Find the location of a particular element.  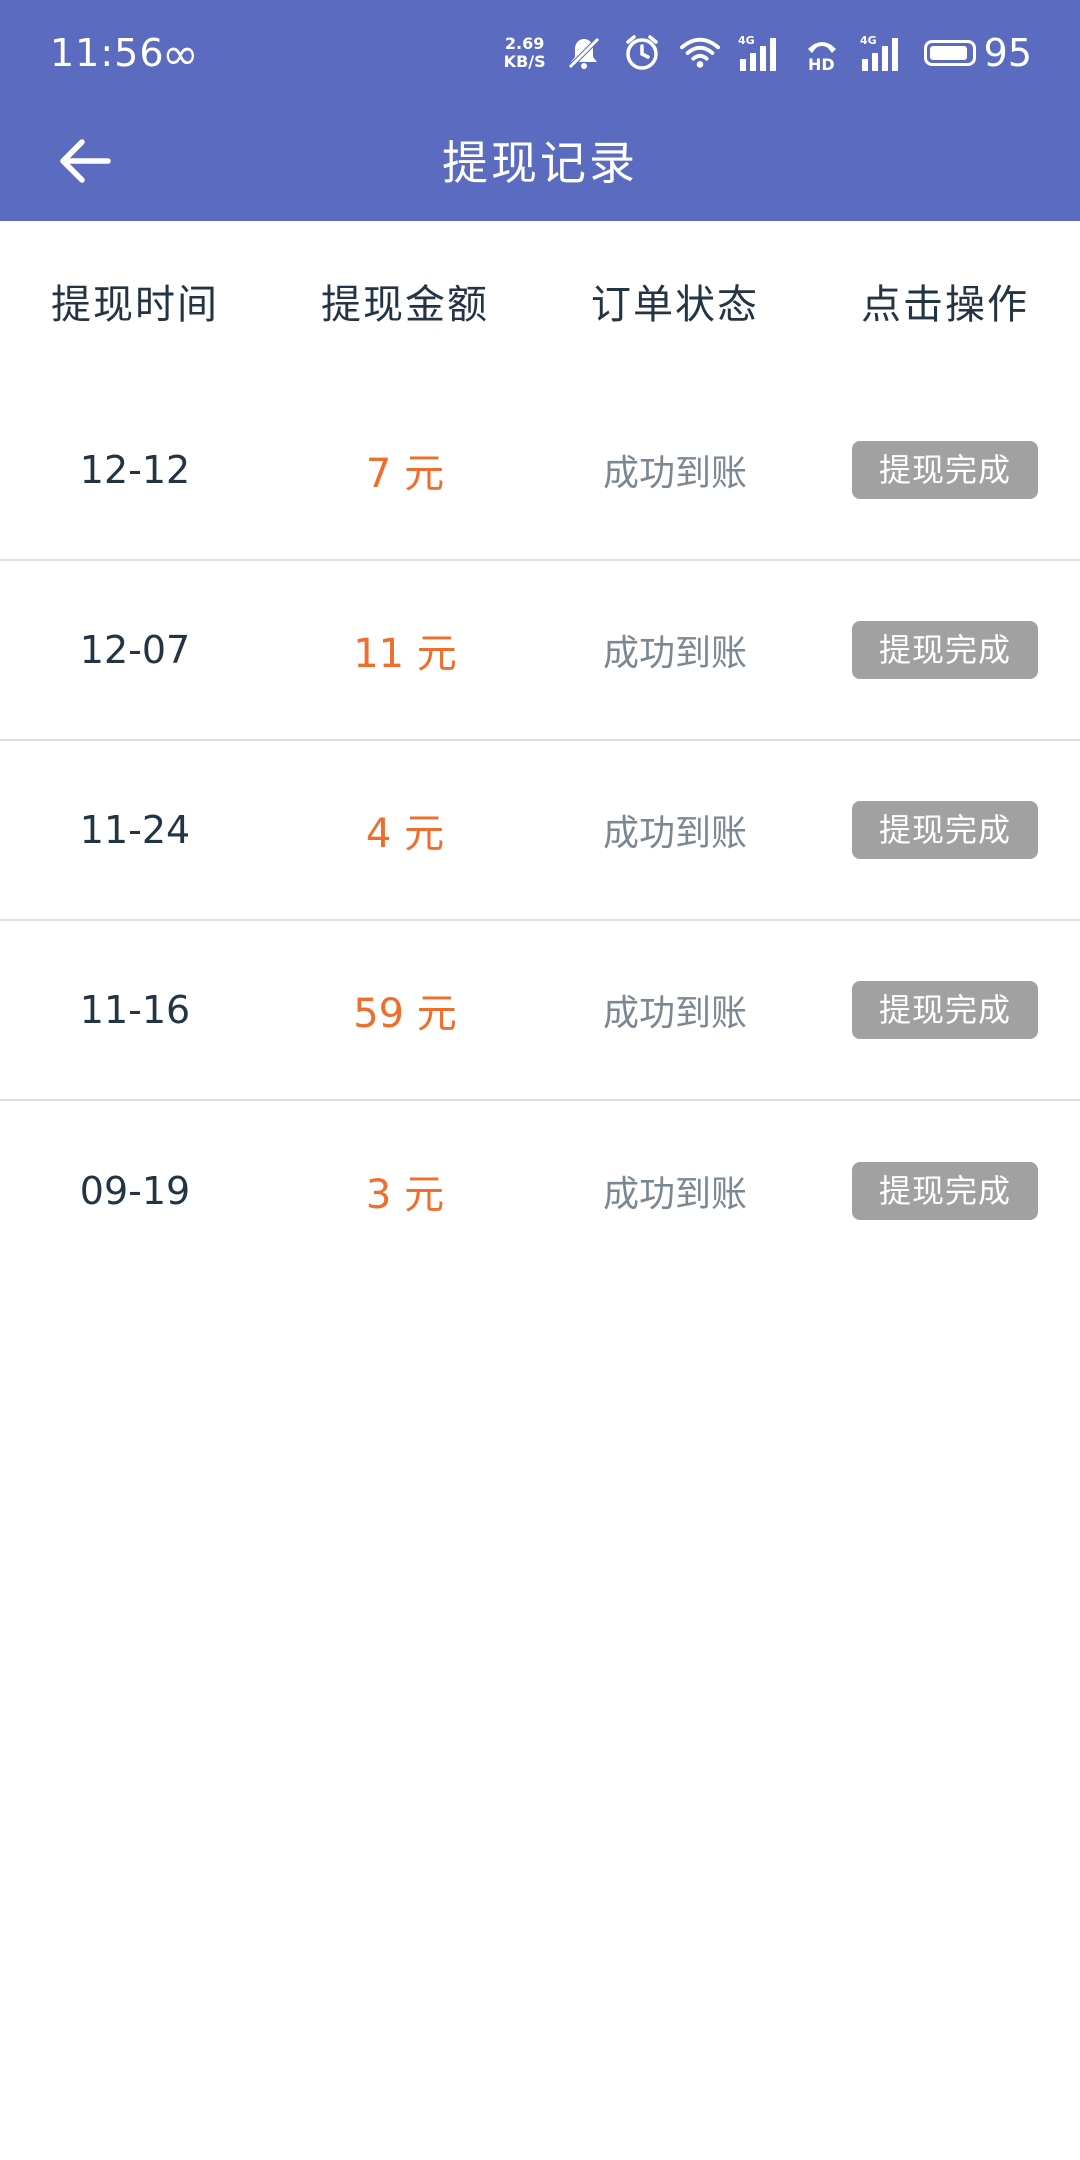

hd-call-icon: HD is located at coordinates (822, 53).